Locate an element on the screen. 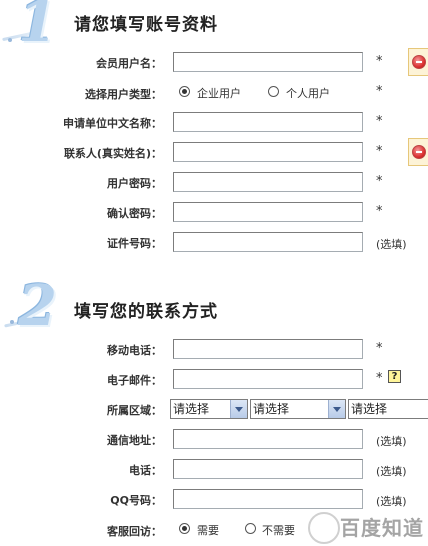 Image resolution: width=428 pixels, height=546 pixels. step-number-2: 2 is located at coordinates (37, 306).